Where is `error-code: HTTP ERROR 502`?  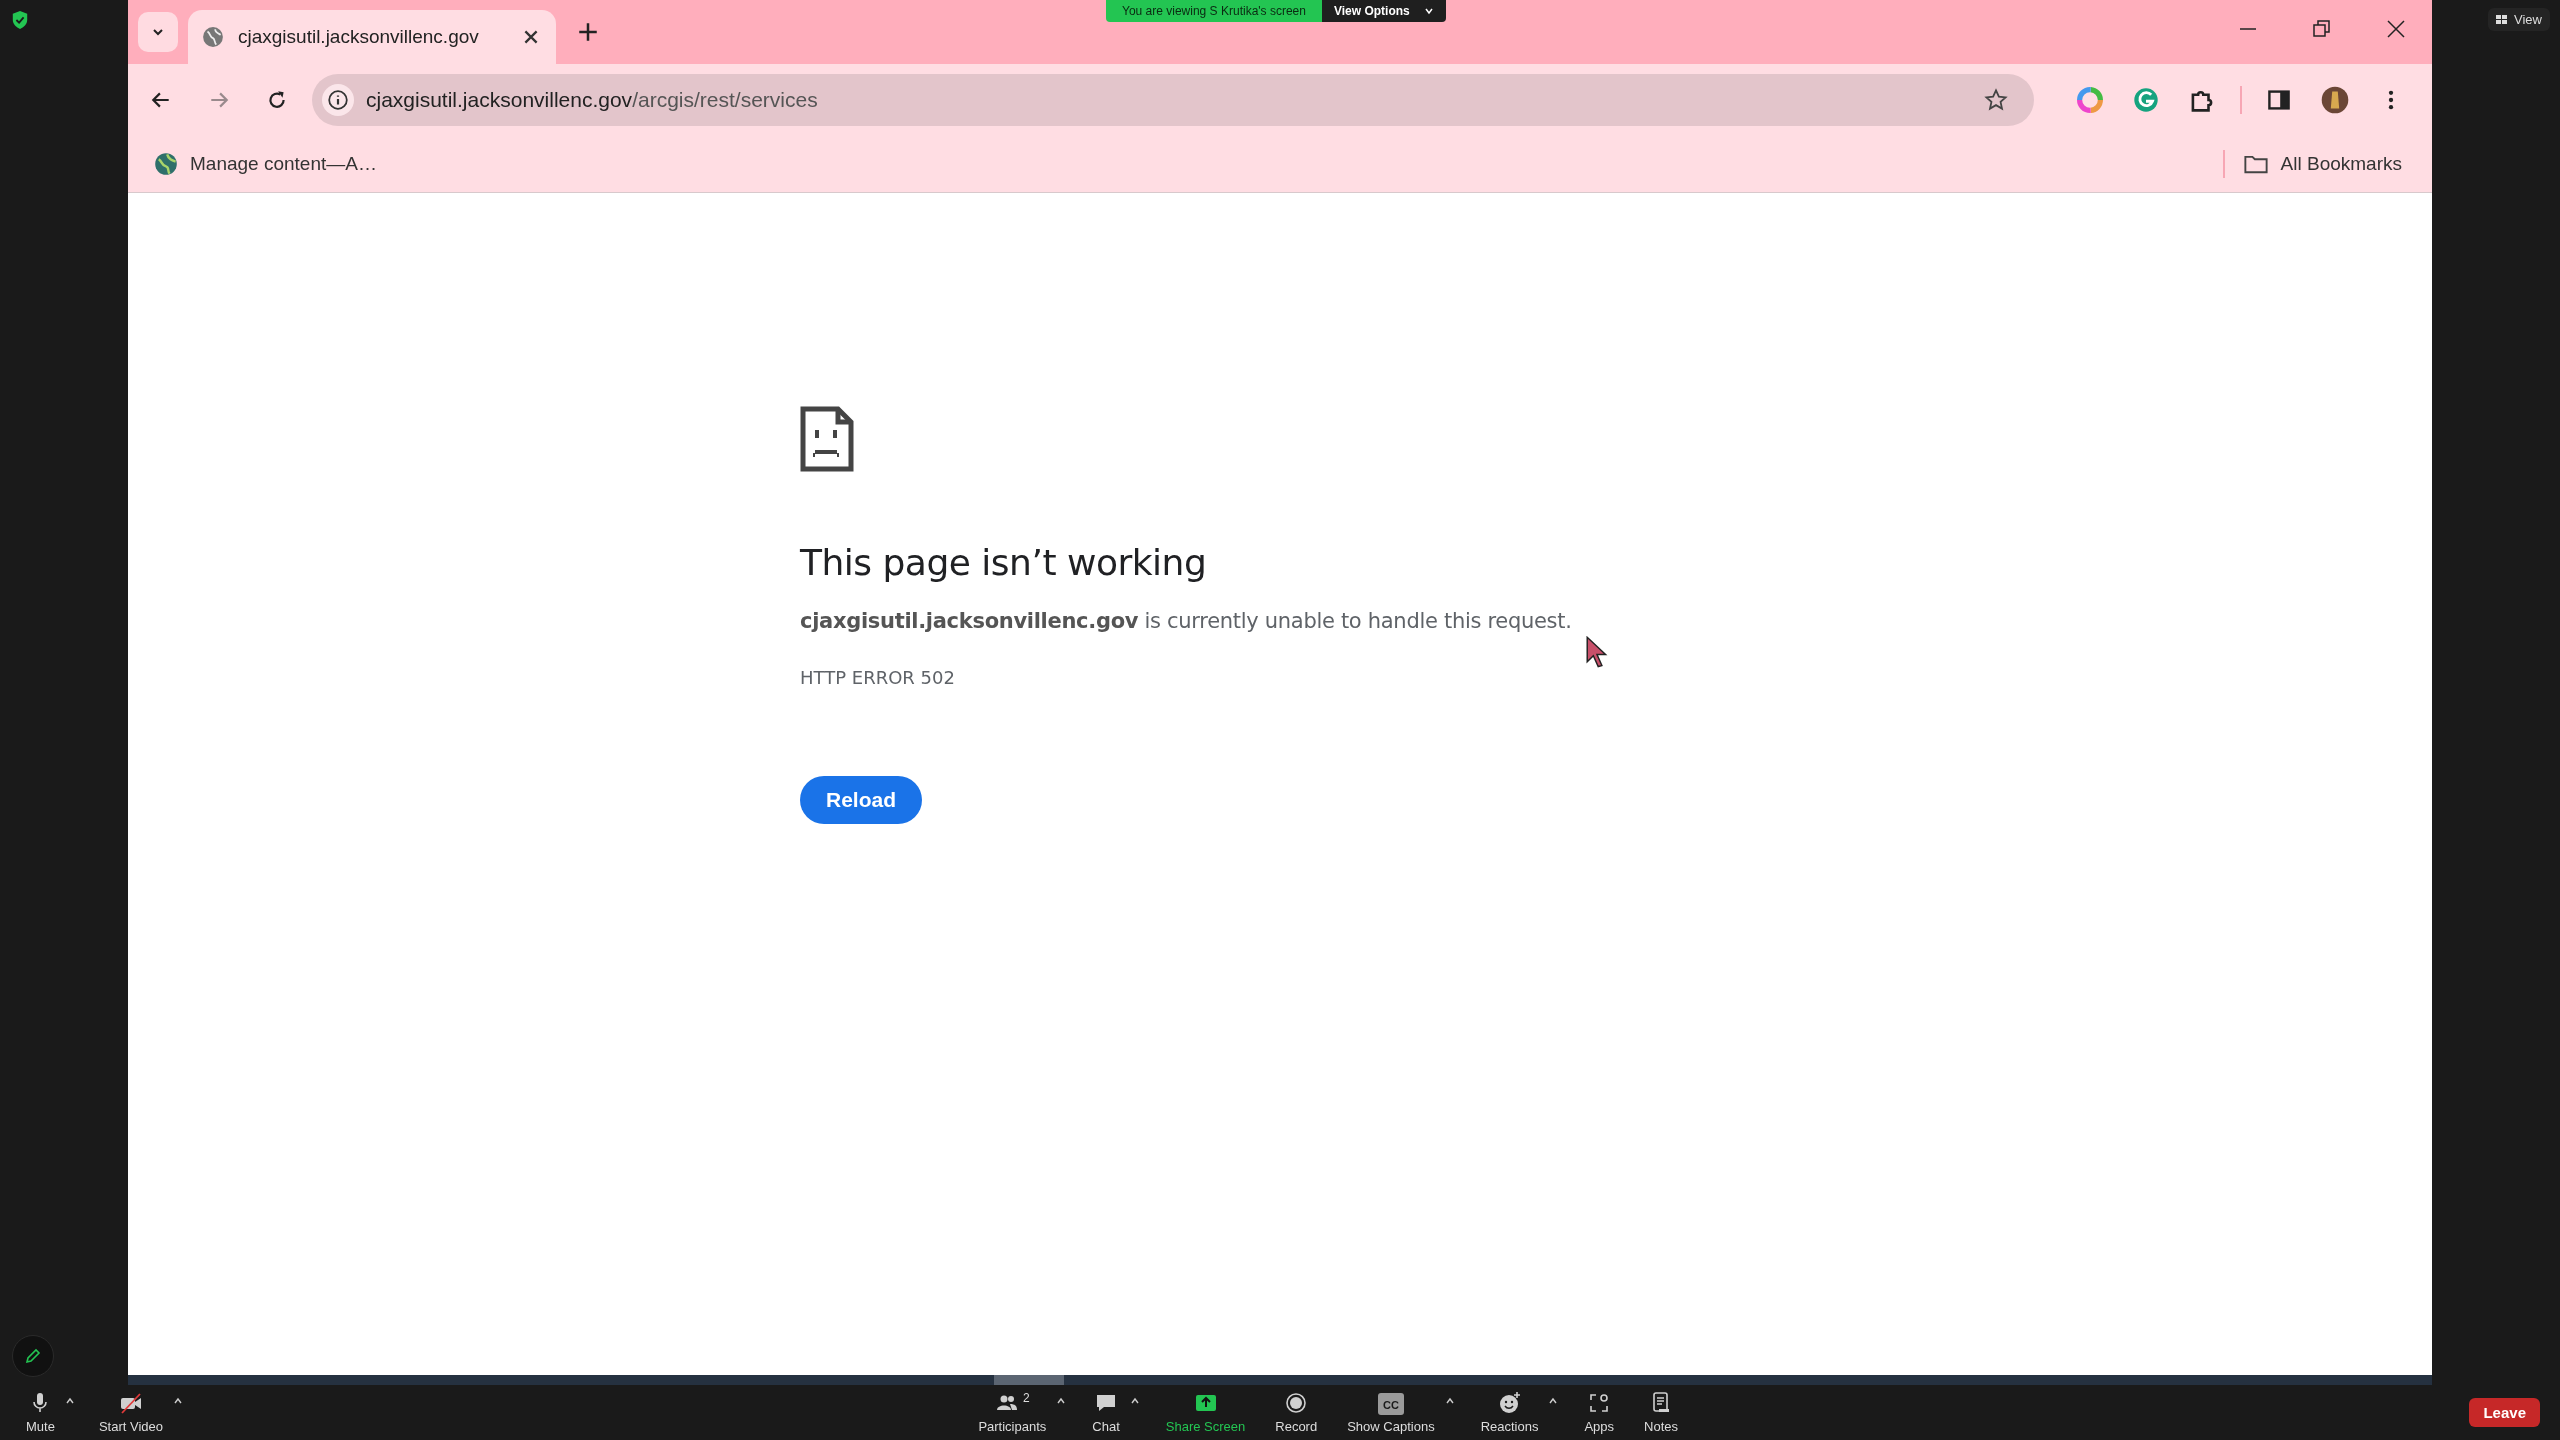 error-code: HTTP ERROR 502 is located at coordinates (877, 677).